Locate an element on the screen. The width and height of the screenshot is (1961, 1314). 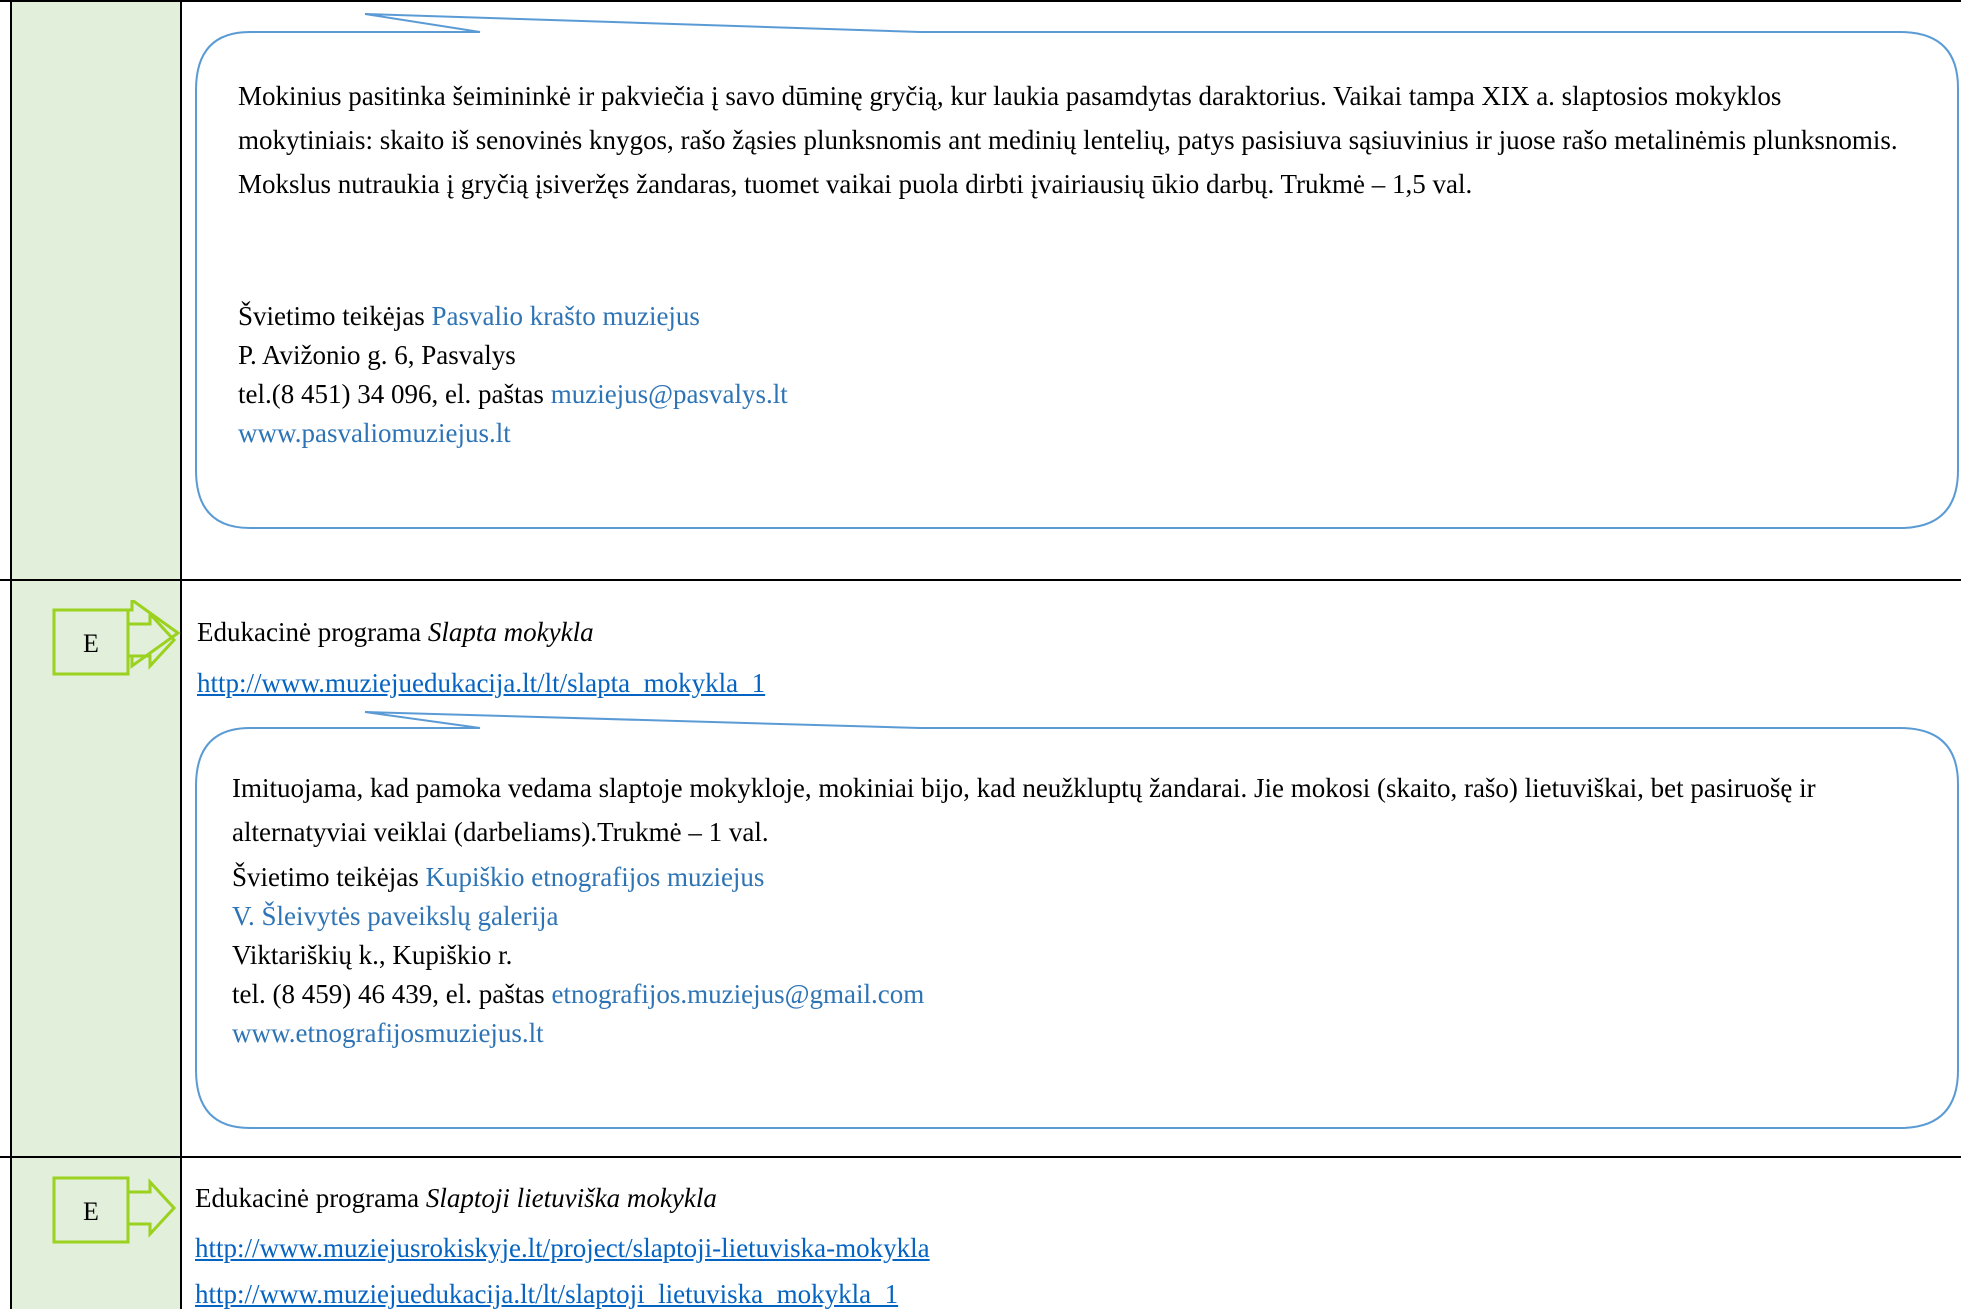
program-title: Slaptoji lietuviška mokykla is located at coordinates (571, 1198).